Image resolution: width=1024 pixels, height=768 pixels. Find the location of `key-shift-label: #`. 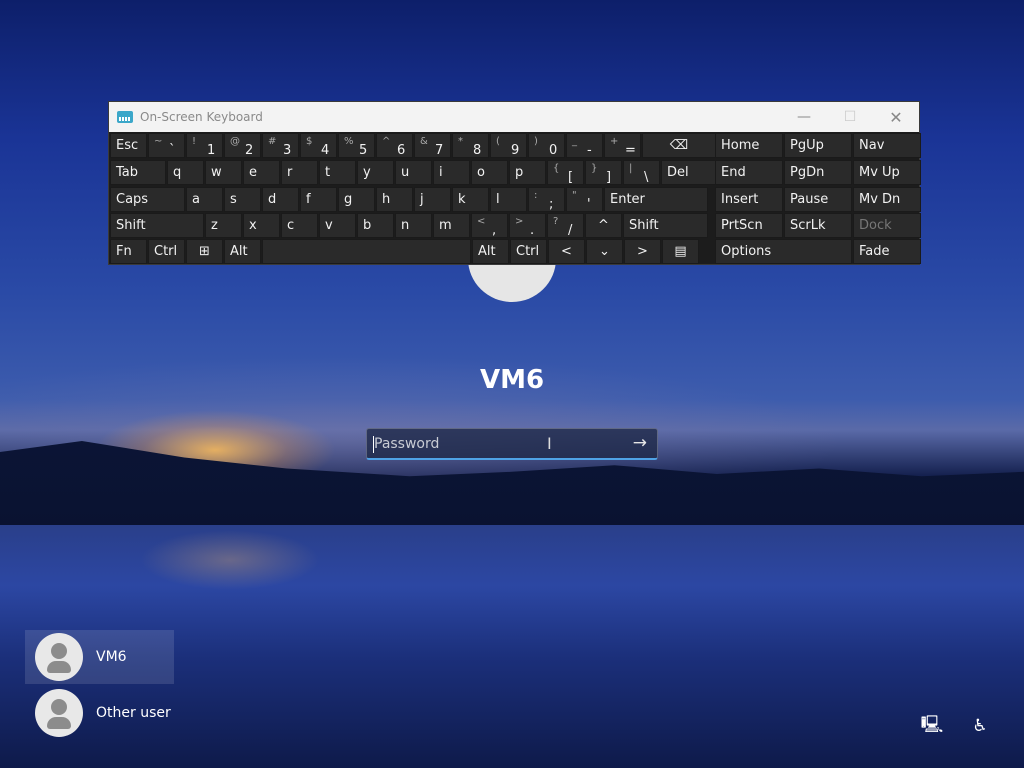

key-shift-label: # is located at coordinates (272, 141).